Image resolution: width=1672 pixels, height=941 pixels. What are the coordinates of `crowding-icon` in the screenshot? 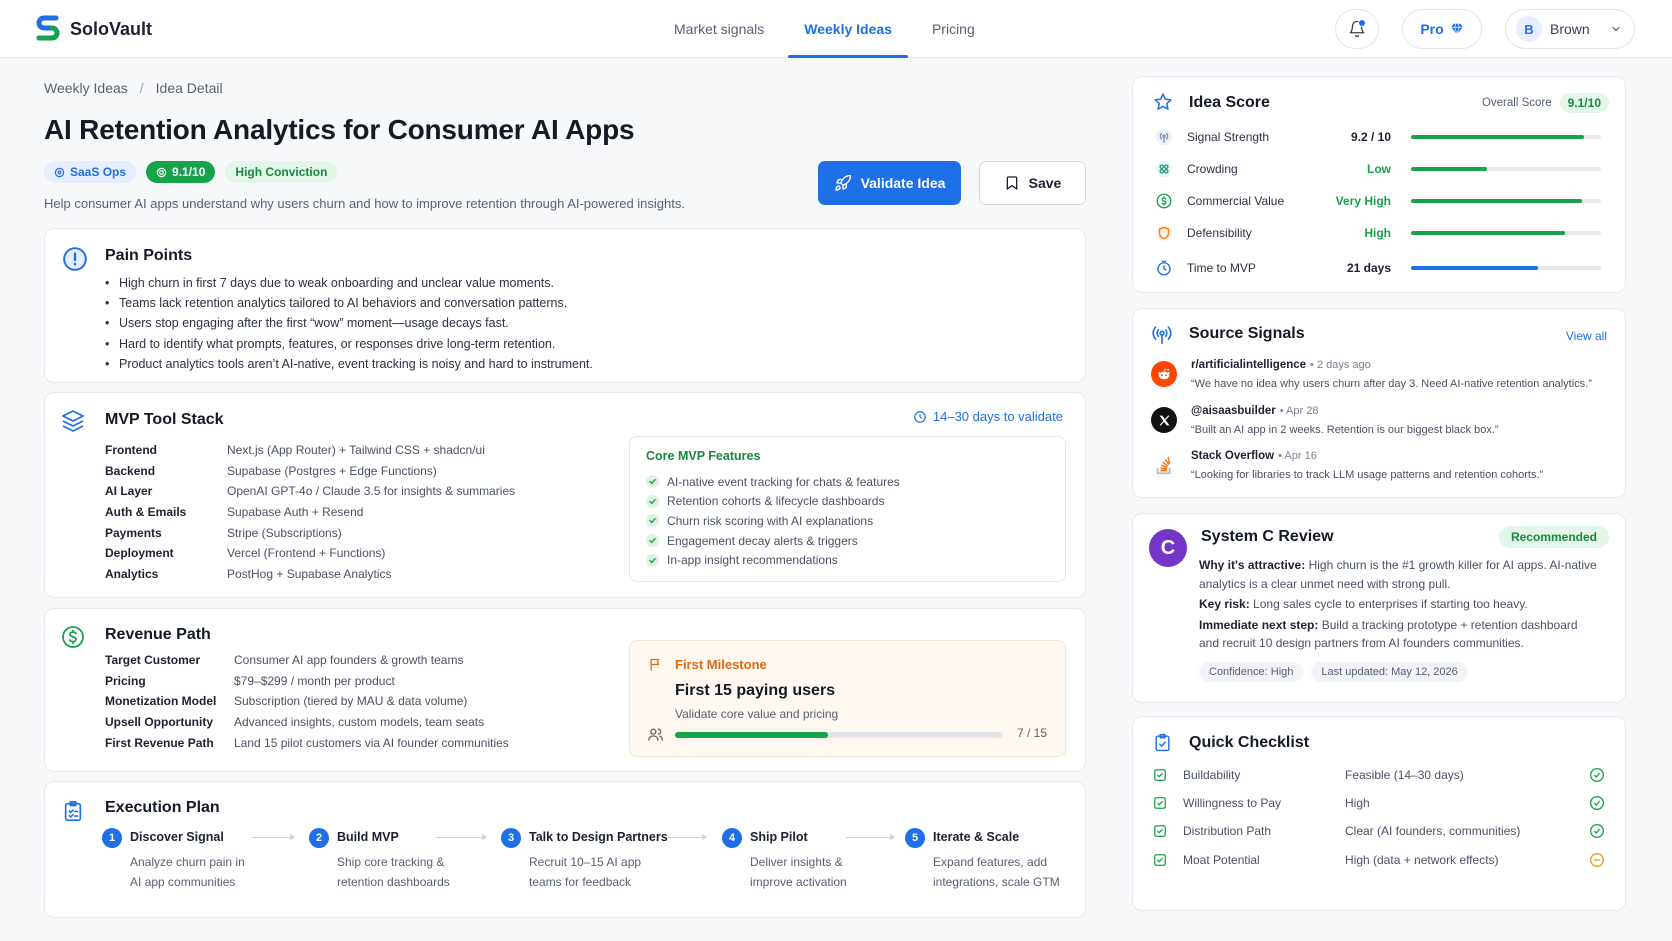 It's located at (1164, 169).